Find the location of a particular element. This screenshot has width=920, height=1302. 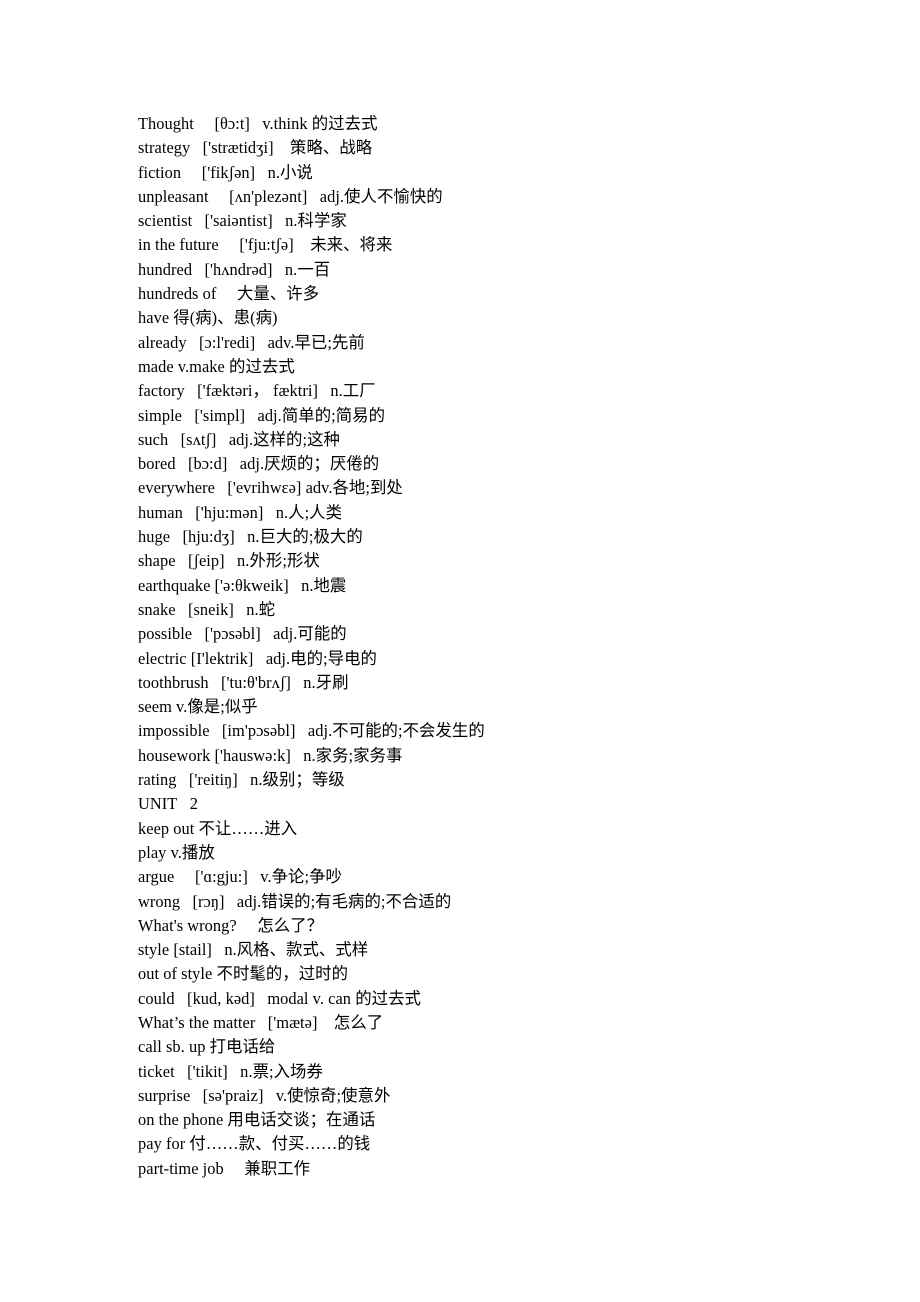

vocabulary-entry: hundred ['hʌndrəd] n.一百 is located at coordinates (234, 269).